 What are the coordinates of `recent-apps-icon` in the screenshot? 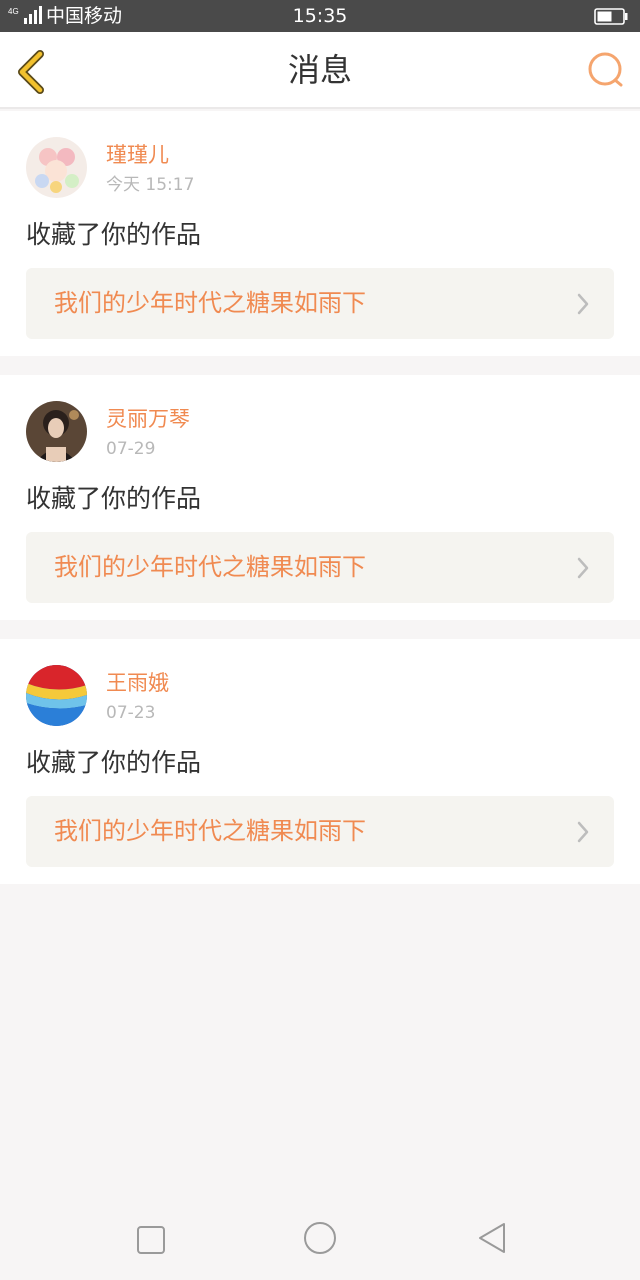 It's located at (151, 1240).